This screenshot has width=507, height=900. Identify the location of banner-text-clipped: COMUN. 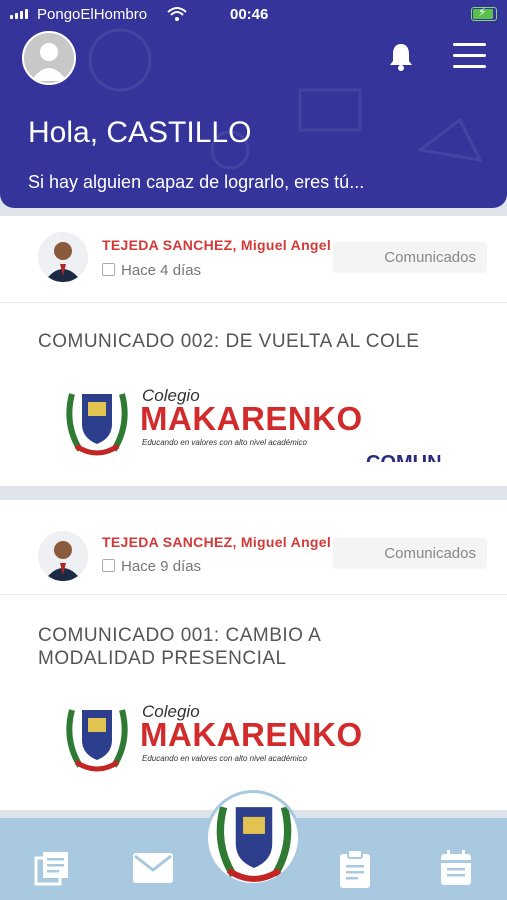
(404, 457).